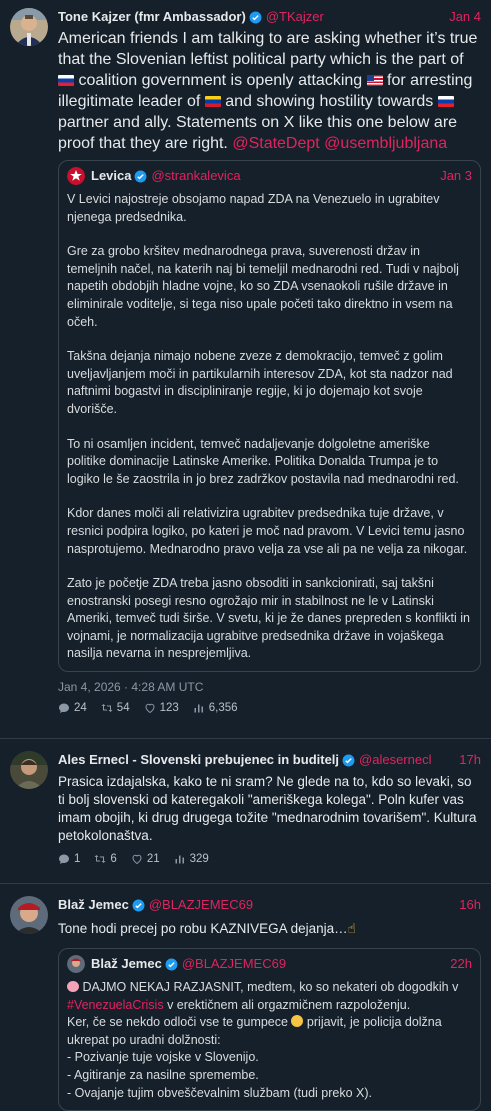 This screenshot has width=491, height=1111. Describe the element at coordinates (269, 868) in the screenshot. I see `tweet-stats: 1 6 21 329` at that location.